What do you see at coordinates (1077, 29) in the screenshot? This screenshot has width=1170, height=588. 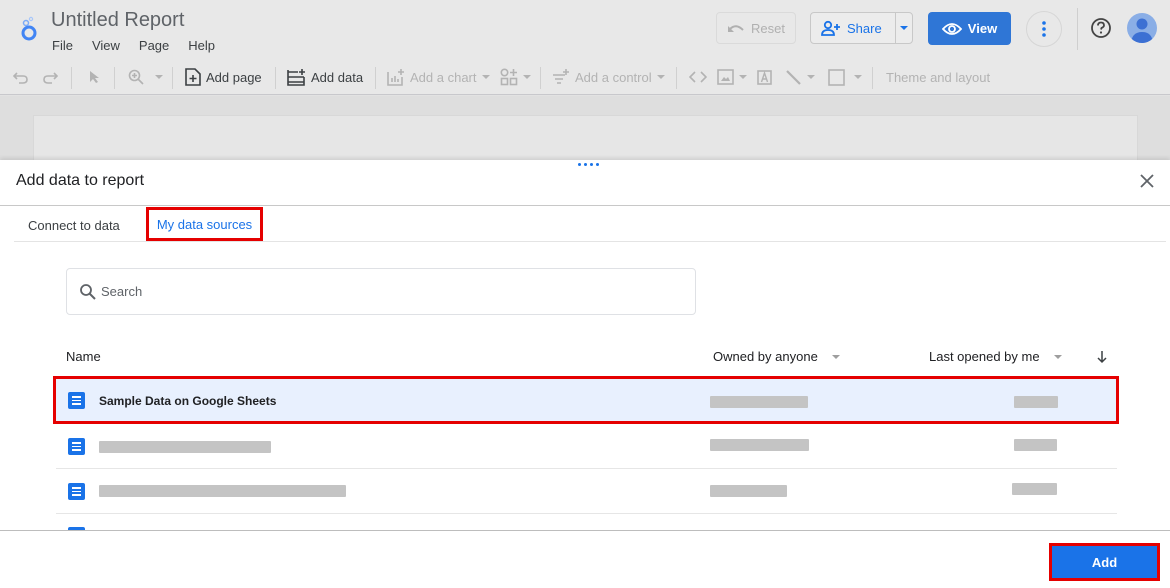 I see `header-divider` at bounding box center [1077, 29].